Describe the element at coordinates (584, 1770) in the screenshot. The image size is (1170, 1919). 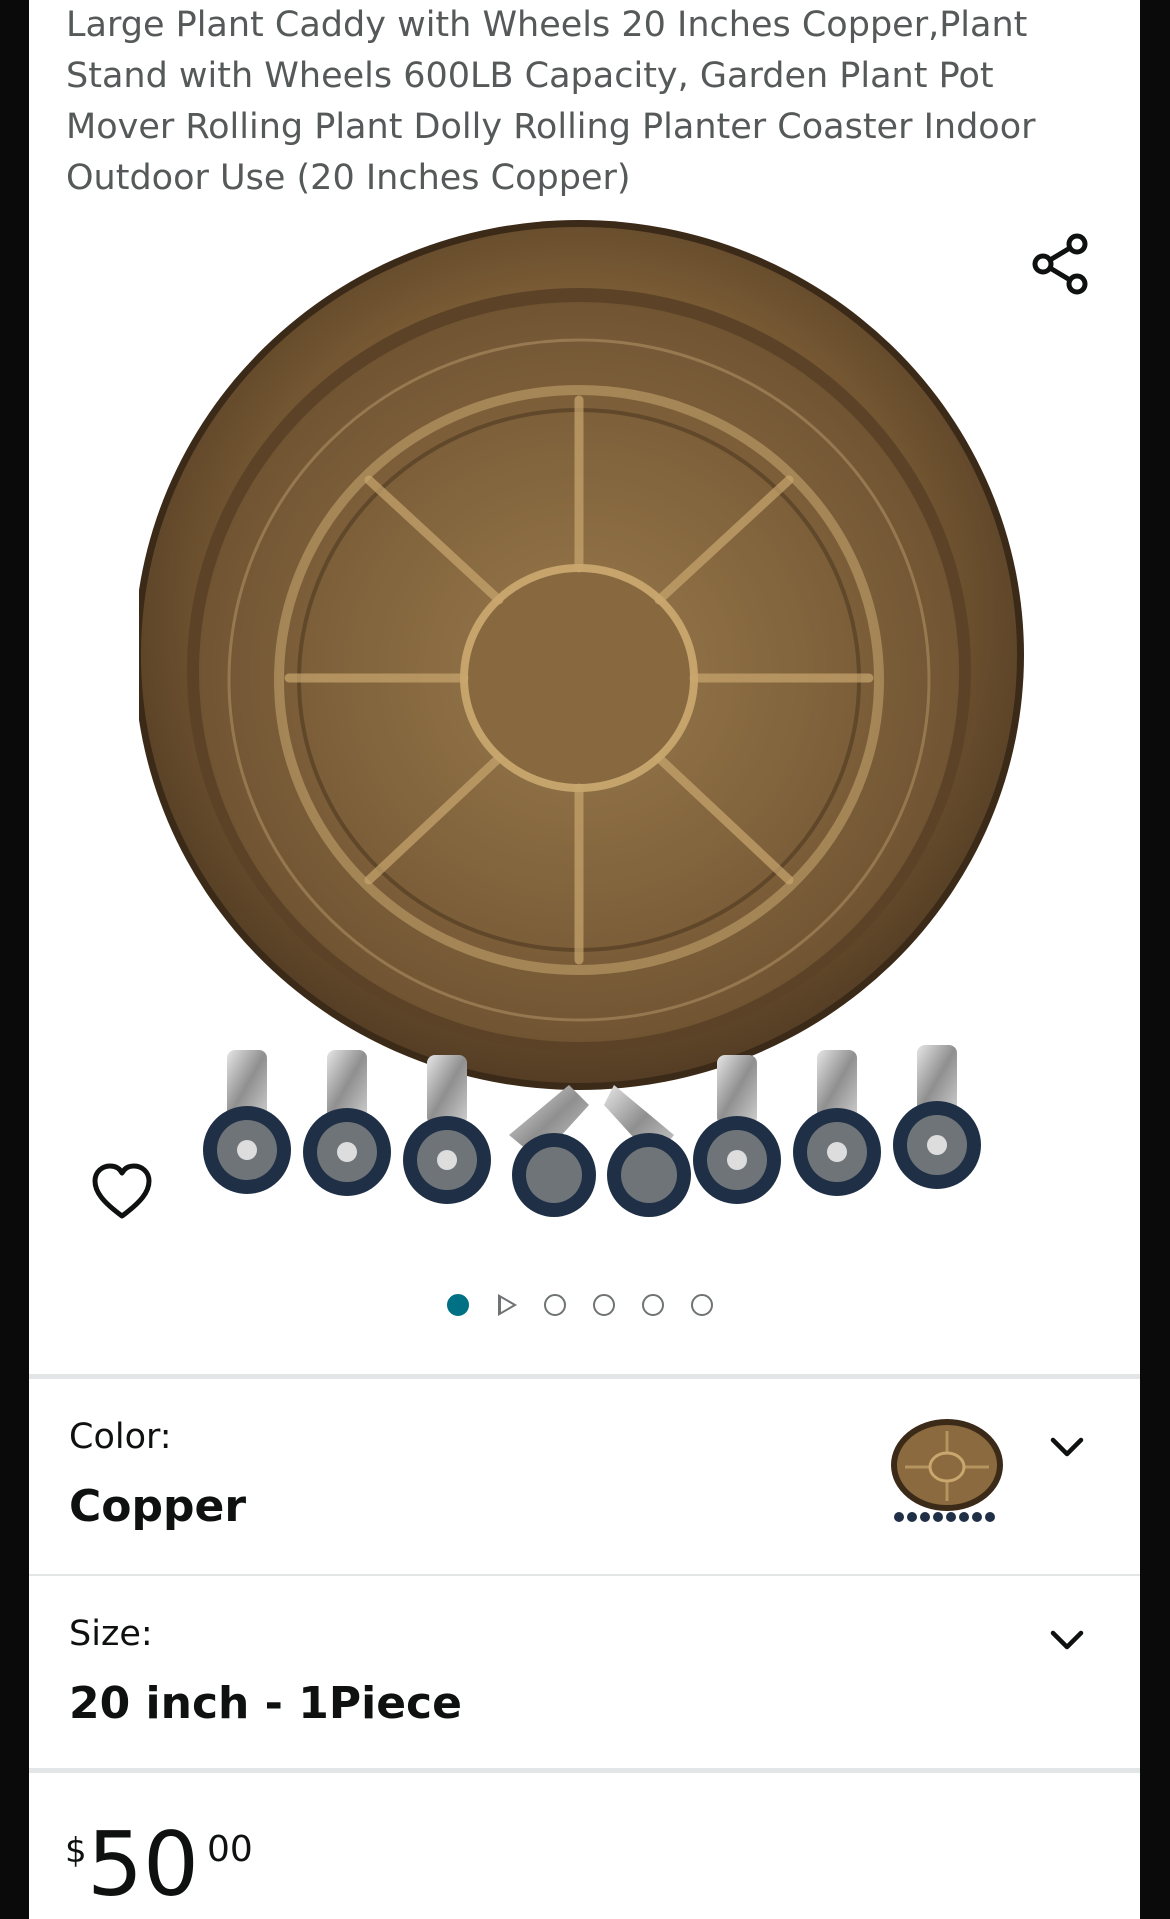
I see `divider` at that location.